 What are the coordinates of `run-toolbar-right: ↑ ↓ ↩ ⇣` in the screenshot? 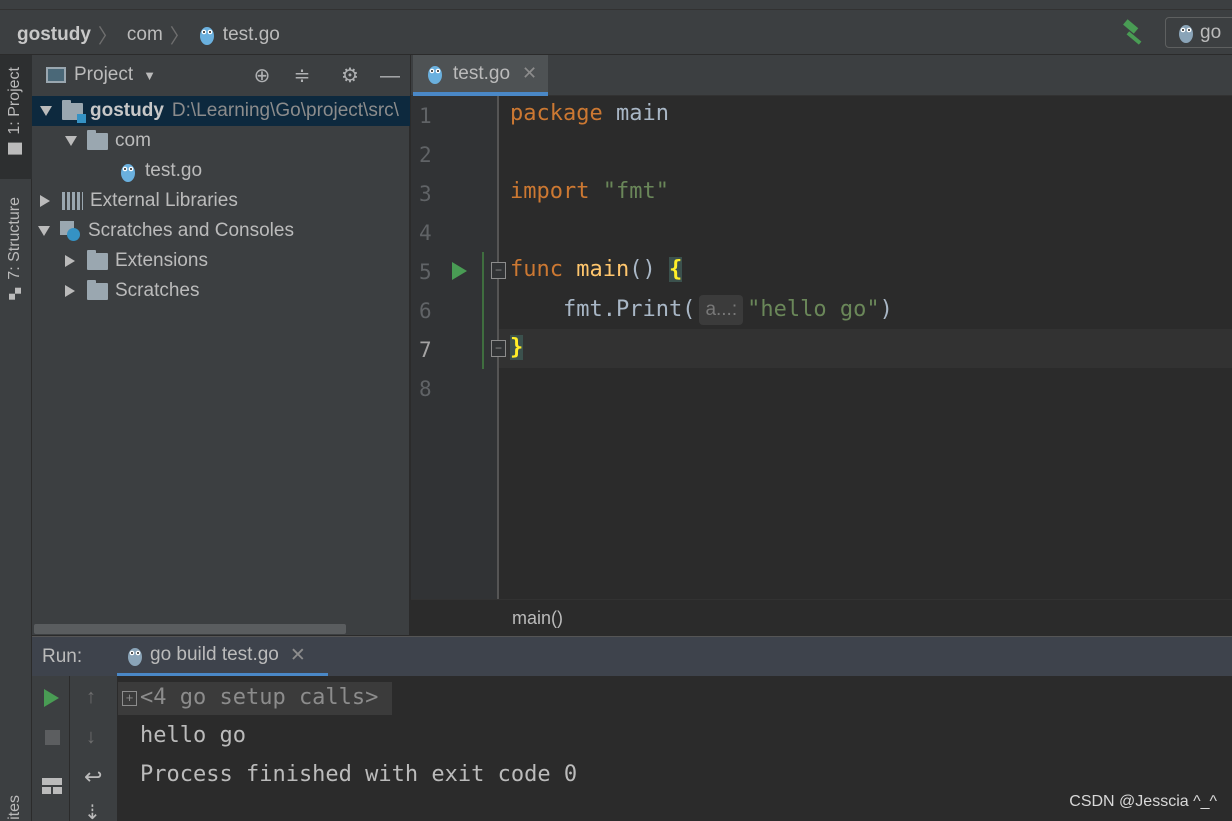 It's located at (94, 748).